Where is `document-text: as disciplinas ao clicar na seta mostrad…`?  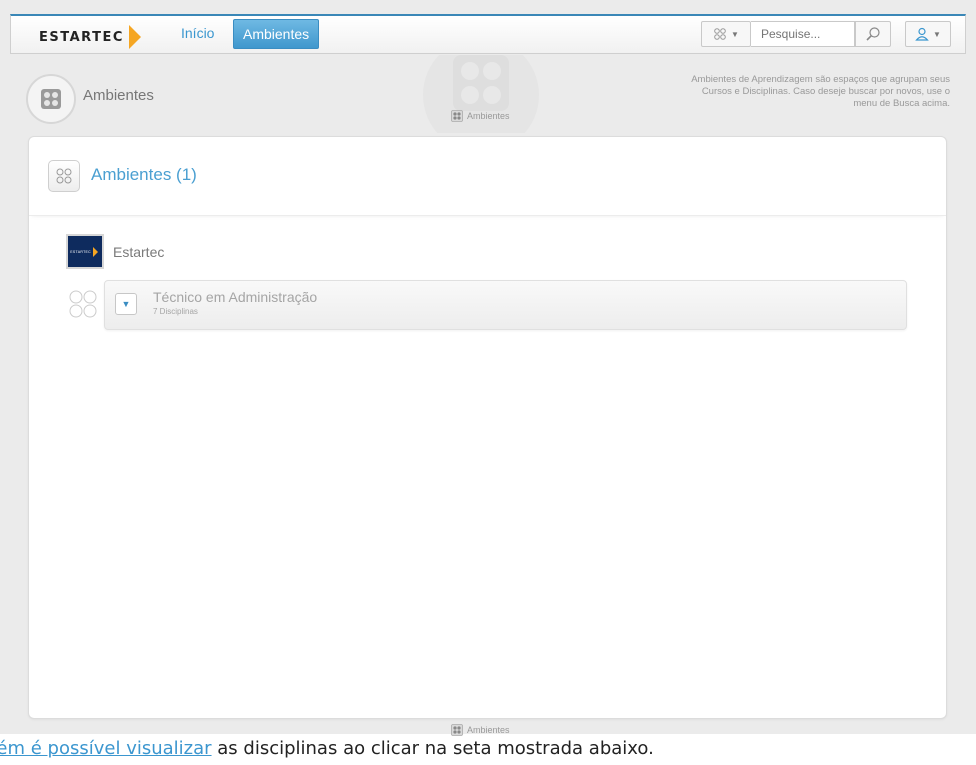
document-text: as disciplinas ao clicar na seta mostrad… is located at coordinates (432, 748).